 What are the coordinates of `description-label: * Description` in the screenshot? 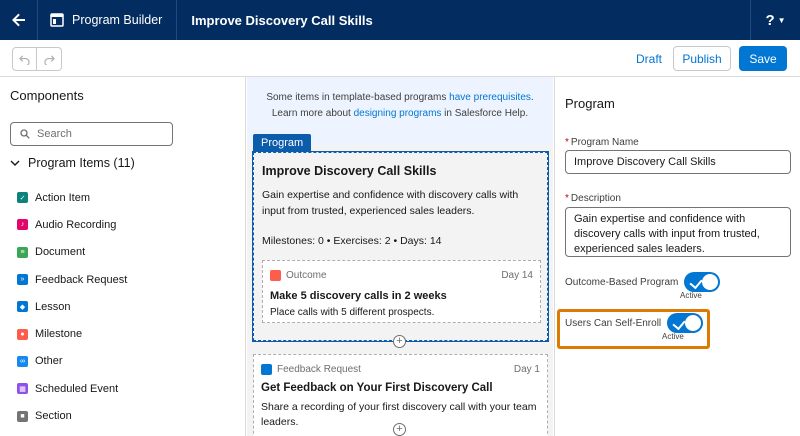 It's located at (593, 198).